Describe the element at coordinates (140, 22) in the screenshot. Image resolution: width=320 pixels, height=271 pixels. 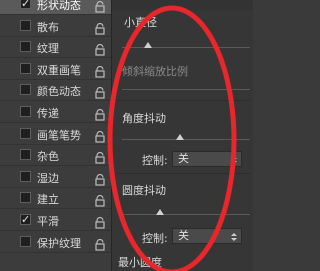
I see `min-diameter-label: 小直径` at that location.